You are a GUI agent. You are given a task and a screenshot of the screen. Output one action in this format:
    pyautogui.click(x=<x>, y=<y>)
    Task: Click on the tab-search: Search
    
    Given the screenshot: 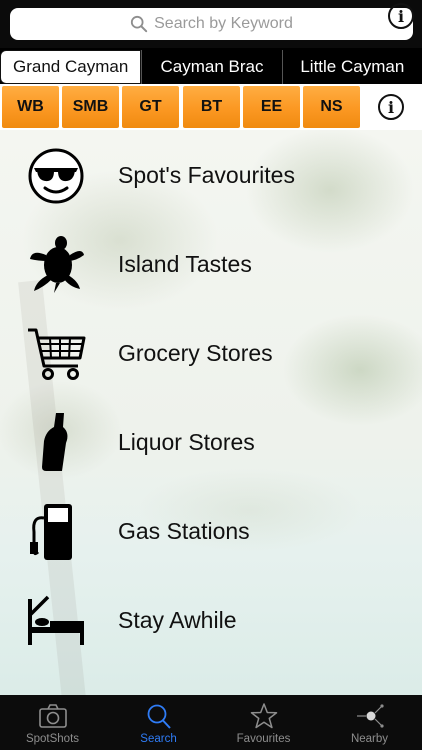 What is the action you would take?
    pyautogui.click(x=158, y=722)
    